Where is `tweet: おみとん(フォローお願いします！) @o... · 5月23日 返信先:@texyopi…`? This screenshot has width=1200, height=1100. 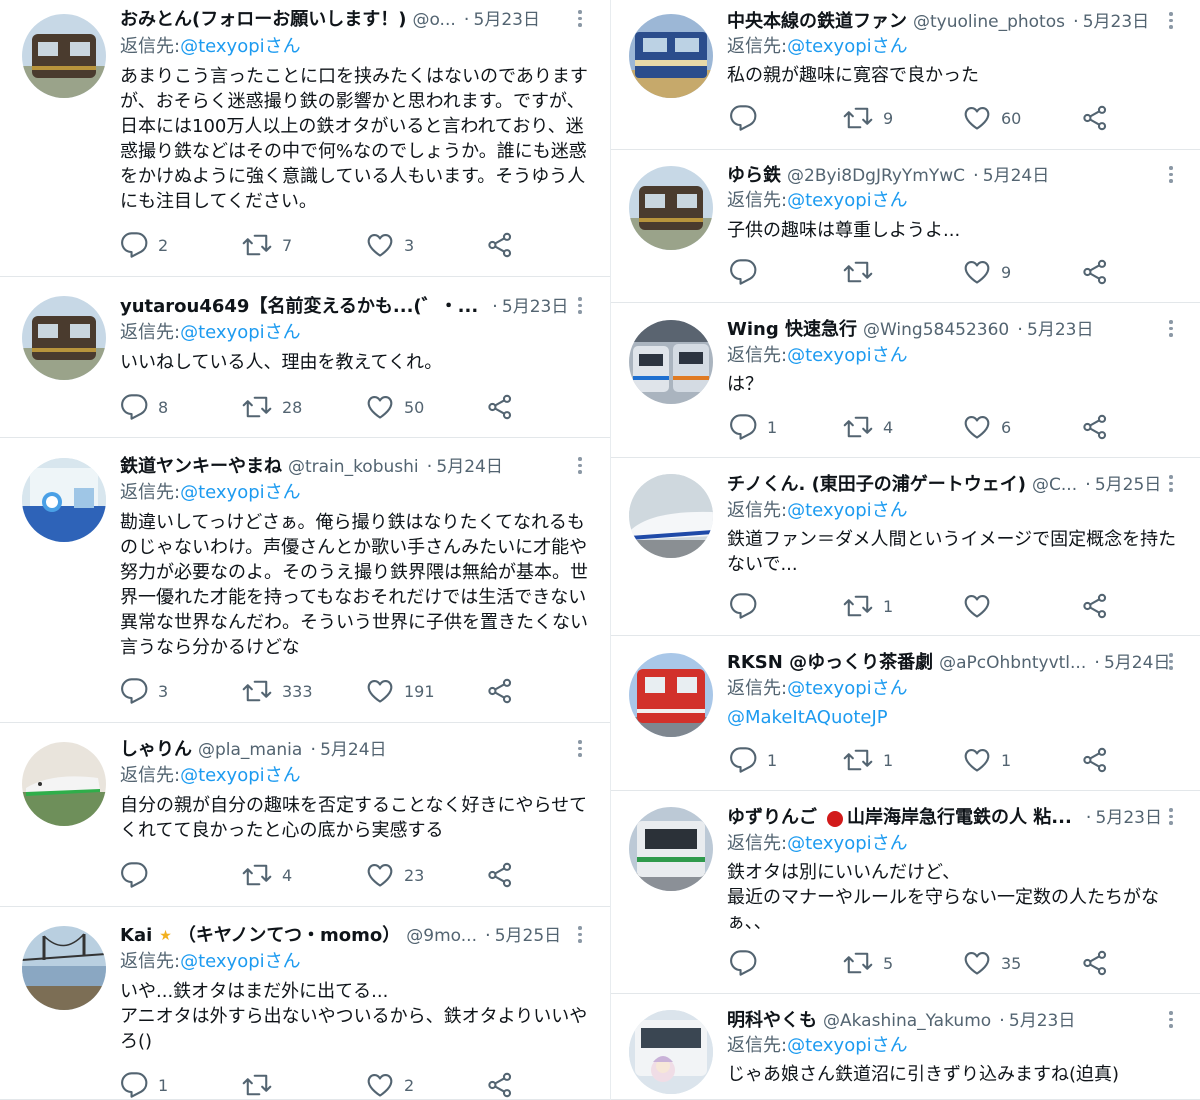
tweet: おみとん(フォローお願いします！) @o... · 5月23日 返信先:@texyopi… is located at coordinates (305, 138).